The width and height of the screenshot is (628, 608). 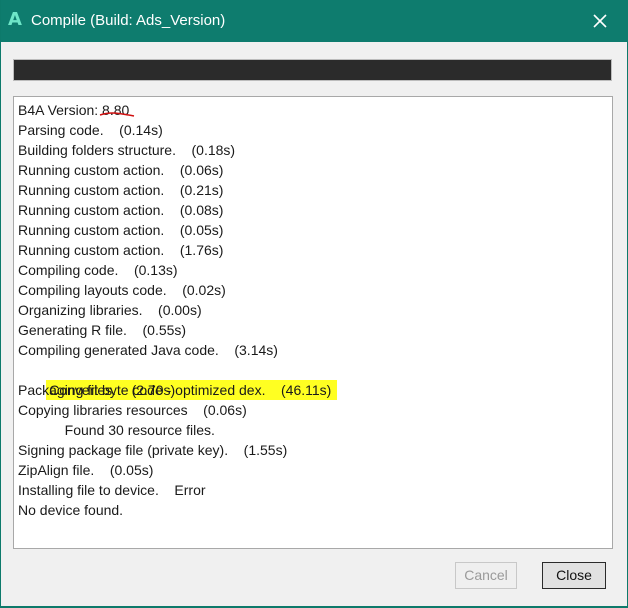 What do you see at coordinates (121, 210) in the screenshot?
I see `log-line: Running custom action. (0.08s)` at bounding box center [121, 210].